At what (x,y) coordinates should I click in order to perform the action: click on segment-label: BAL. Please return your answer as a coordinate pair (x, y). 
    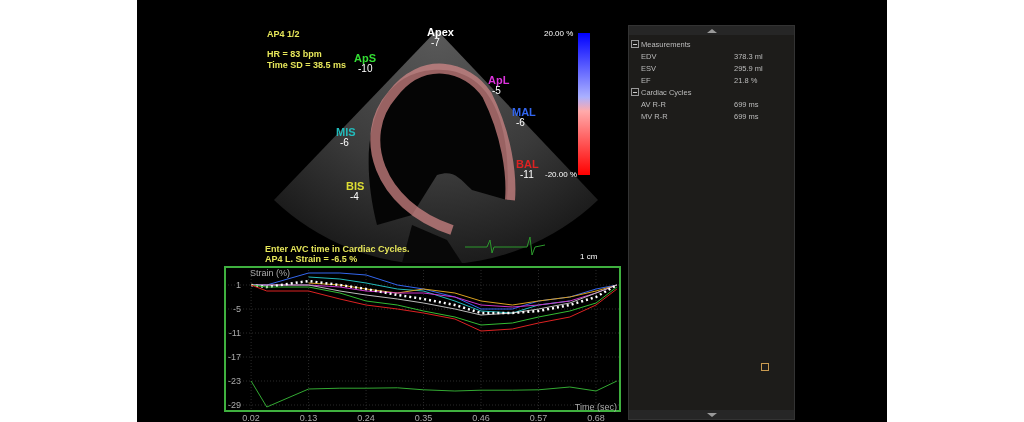
    Looking at the image, I should click on (527, 164).